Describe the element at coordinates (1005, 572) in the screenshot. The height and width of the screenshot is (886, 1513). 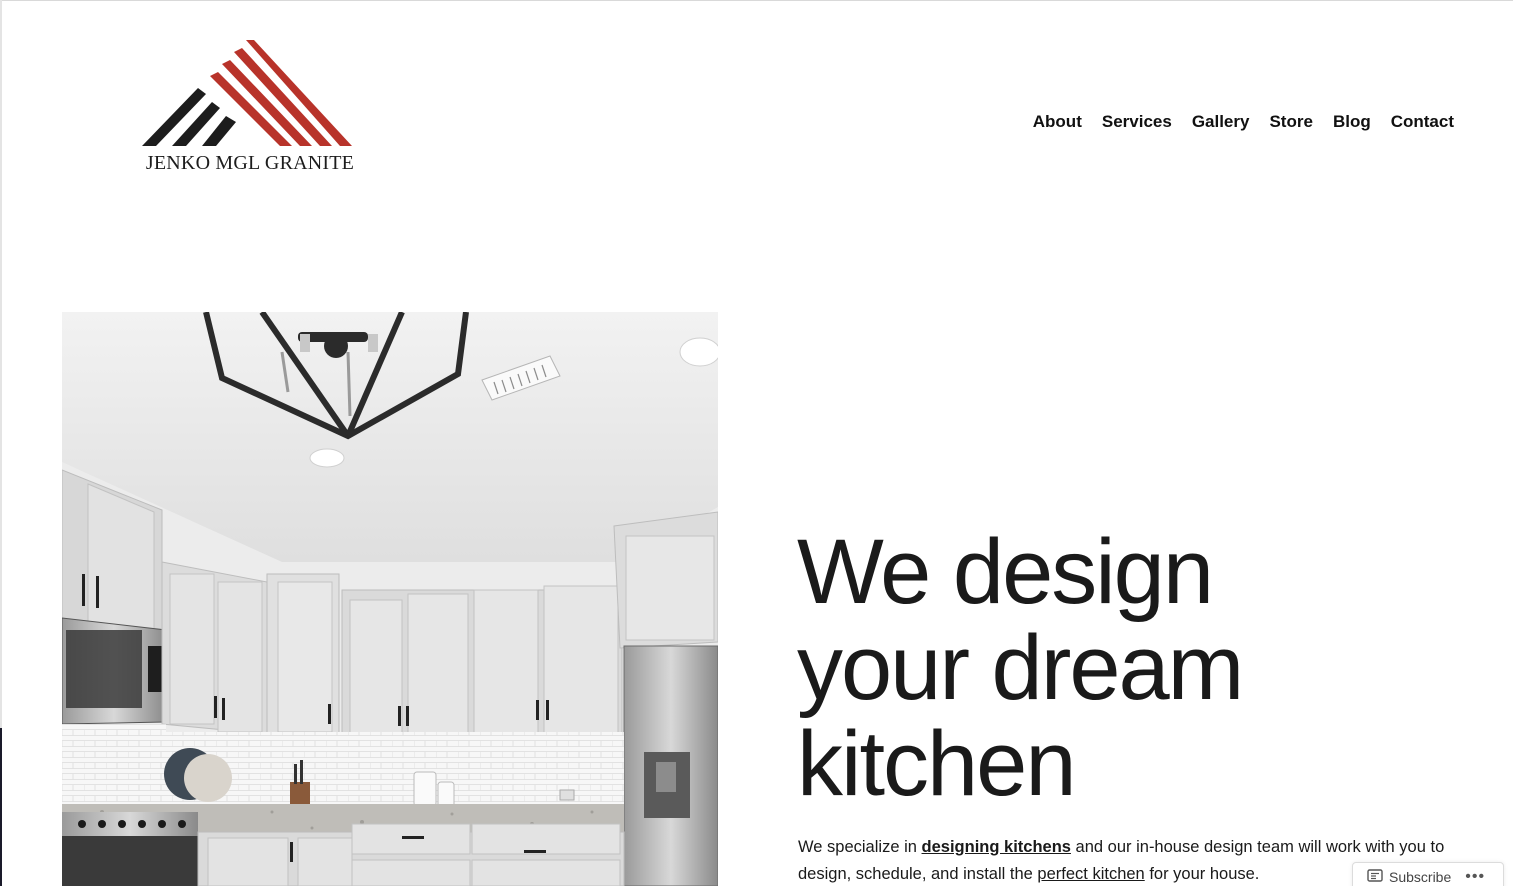
I see `hero-headline-line-1: We design` at that location.